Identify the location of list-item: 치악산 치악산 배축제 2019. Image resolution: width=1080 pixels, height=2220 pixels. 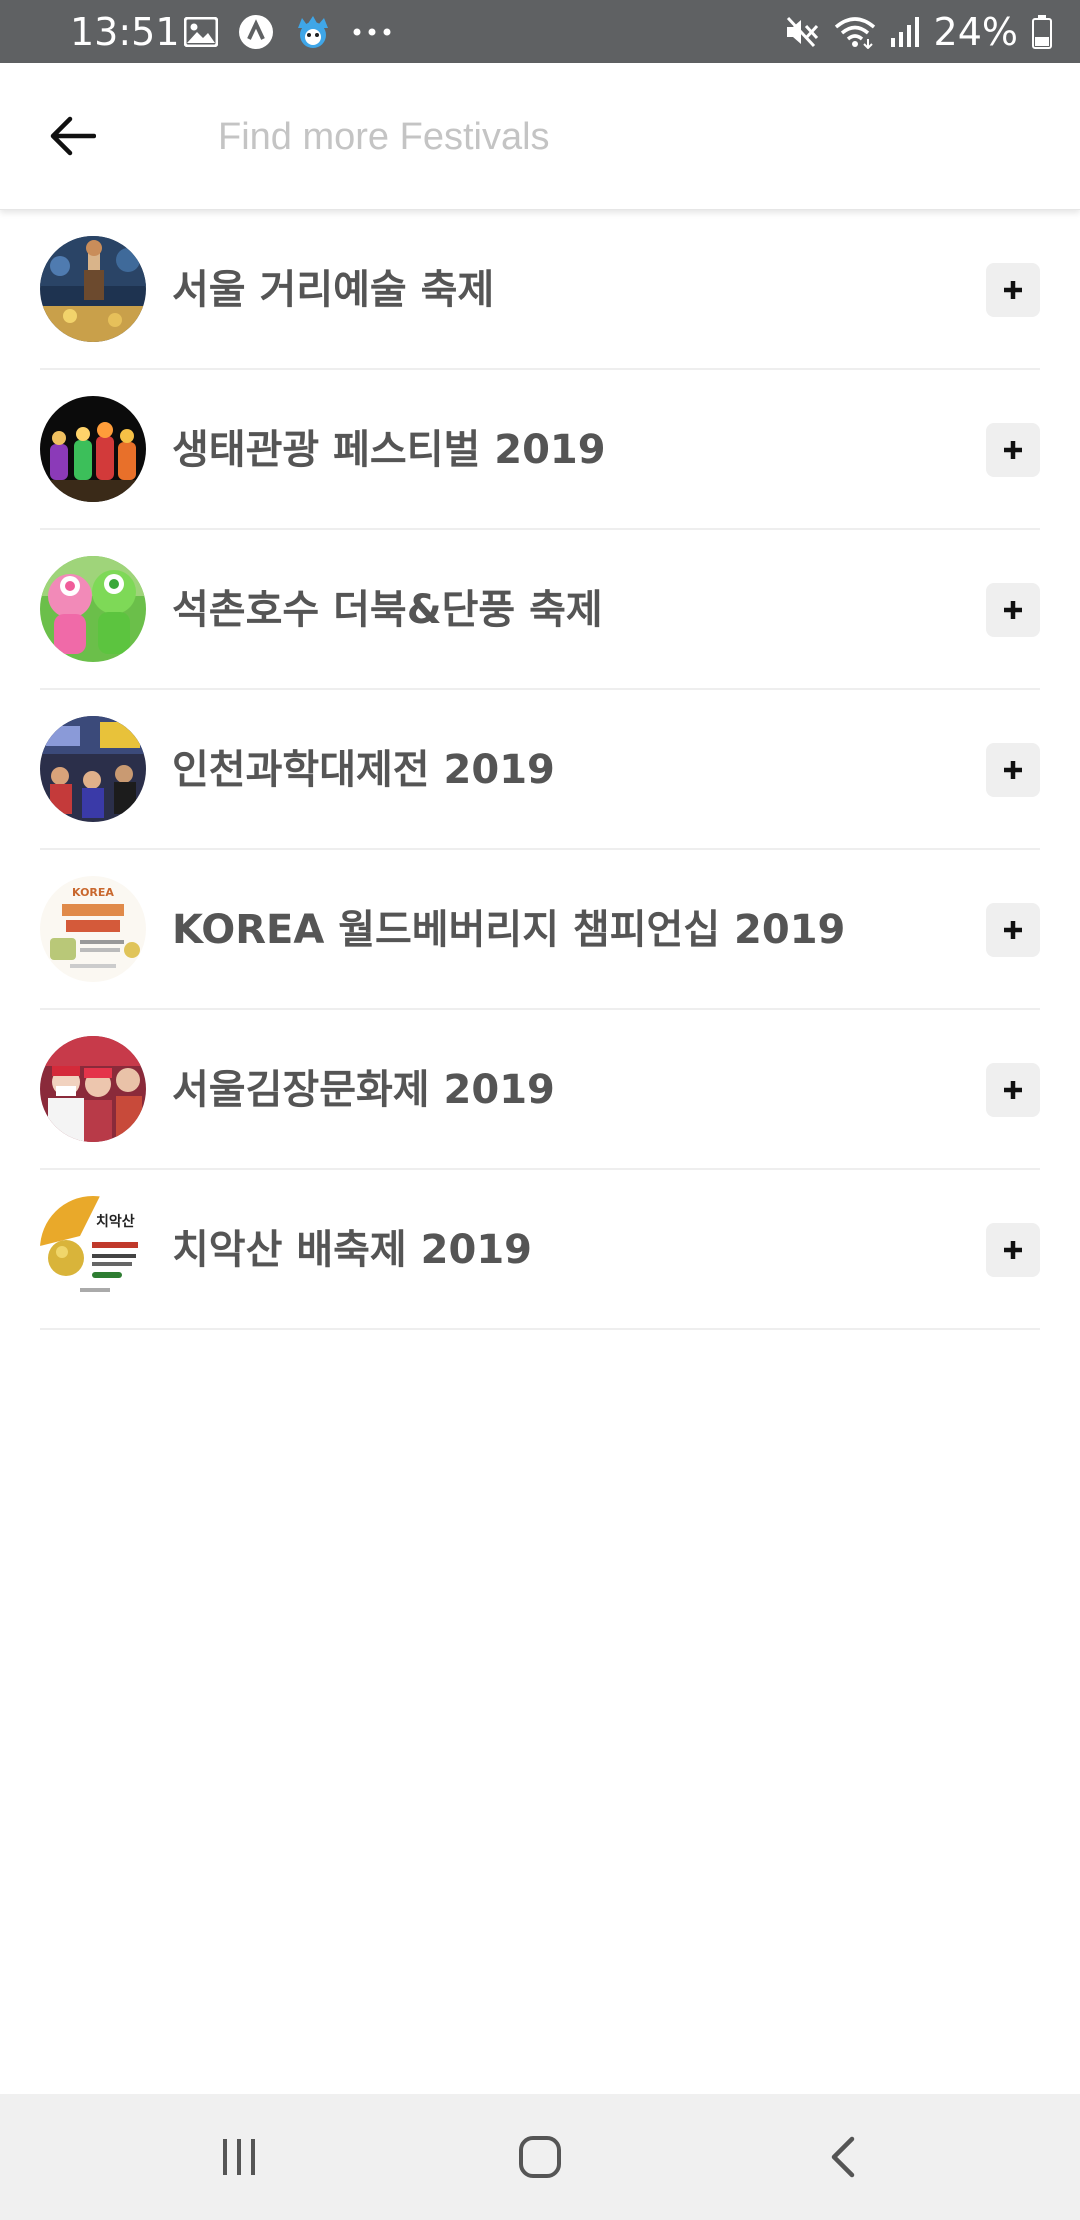
(540, 1250).